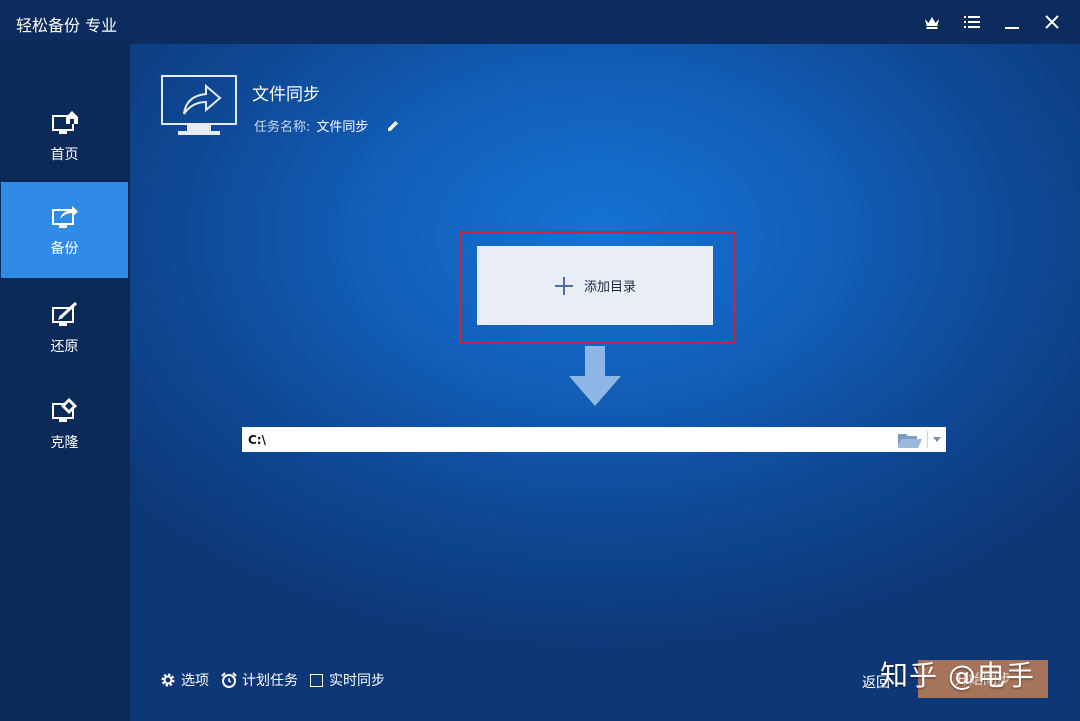 The width and height of the screenshot is (1080, 721). I want to click on add-directory-button: 添加目录, so click(595, 285).